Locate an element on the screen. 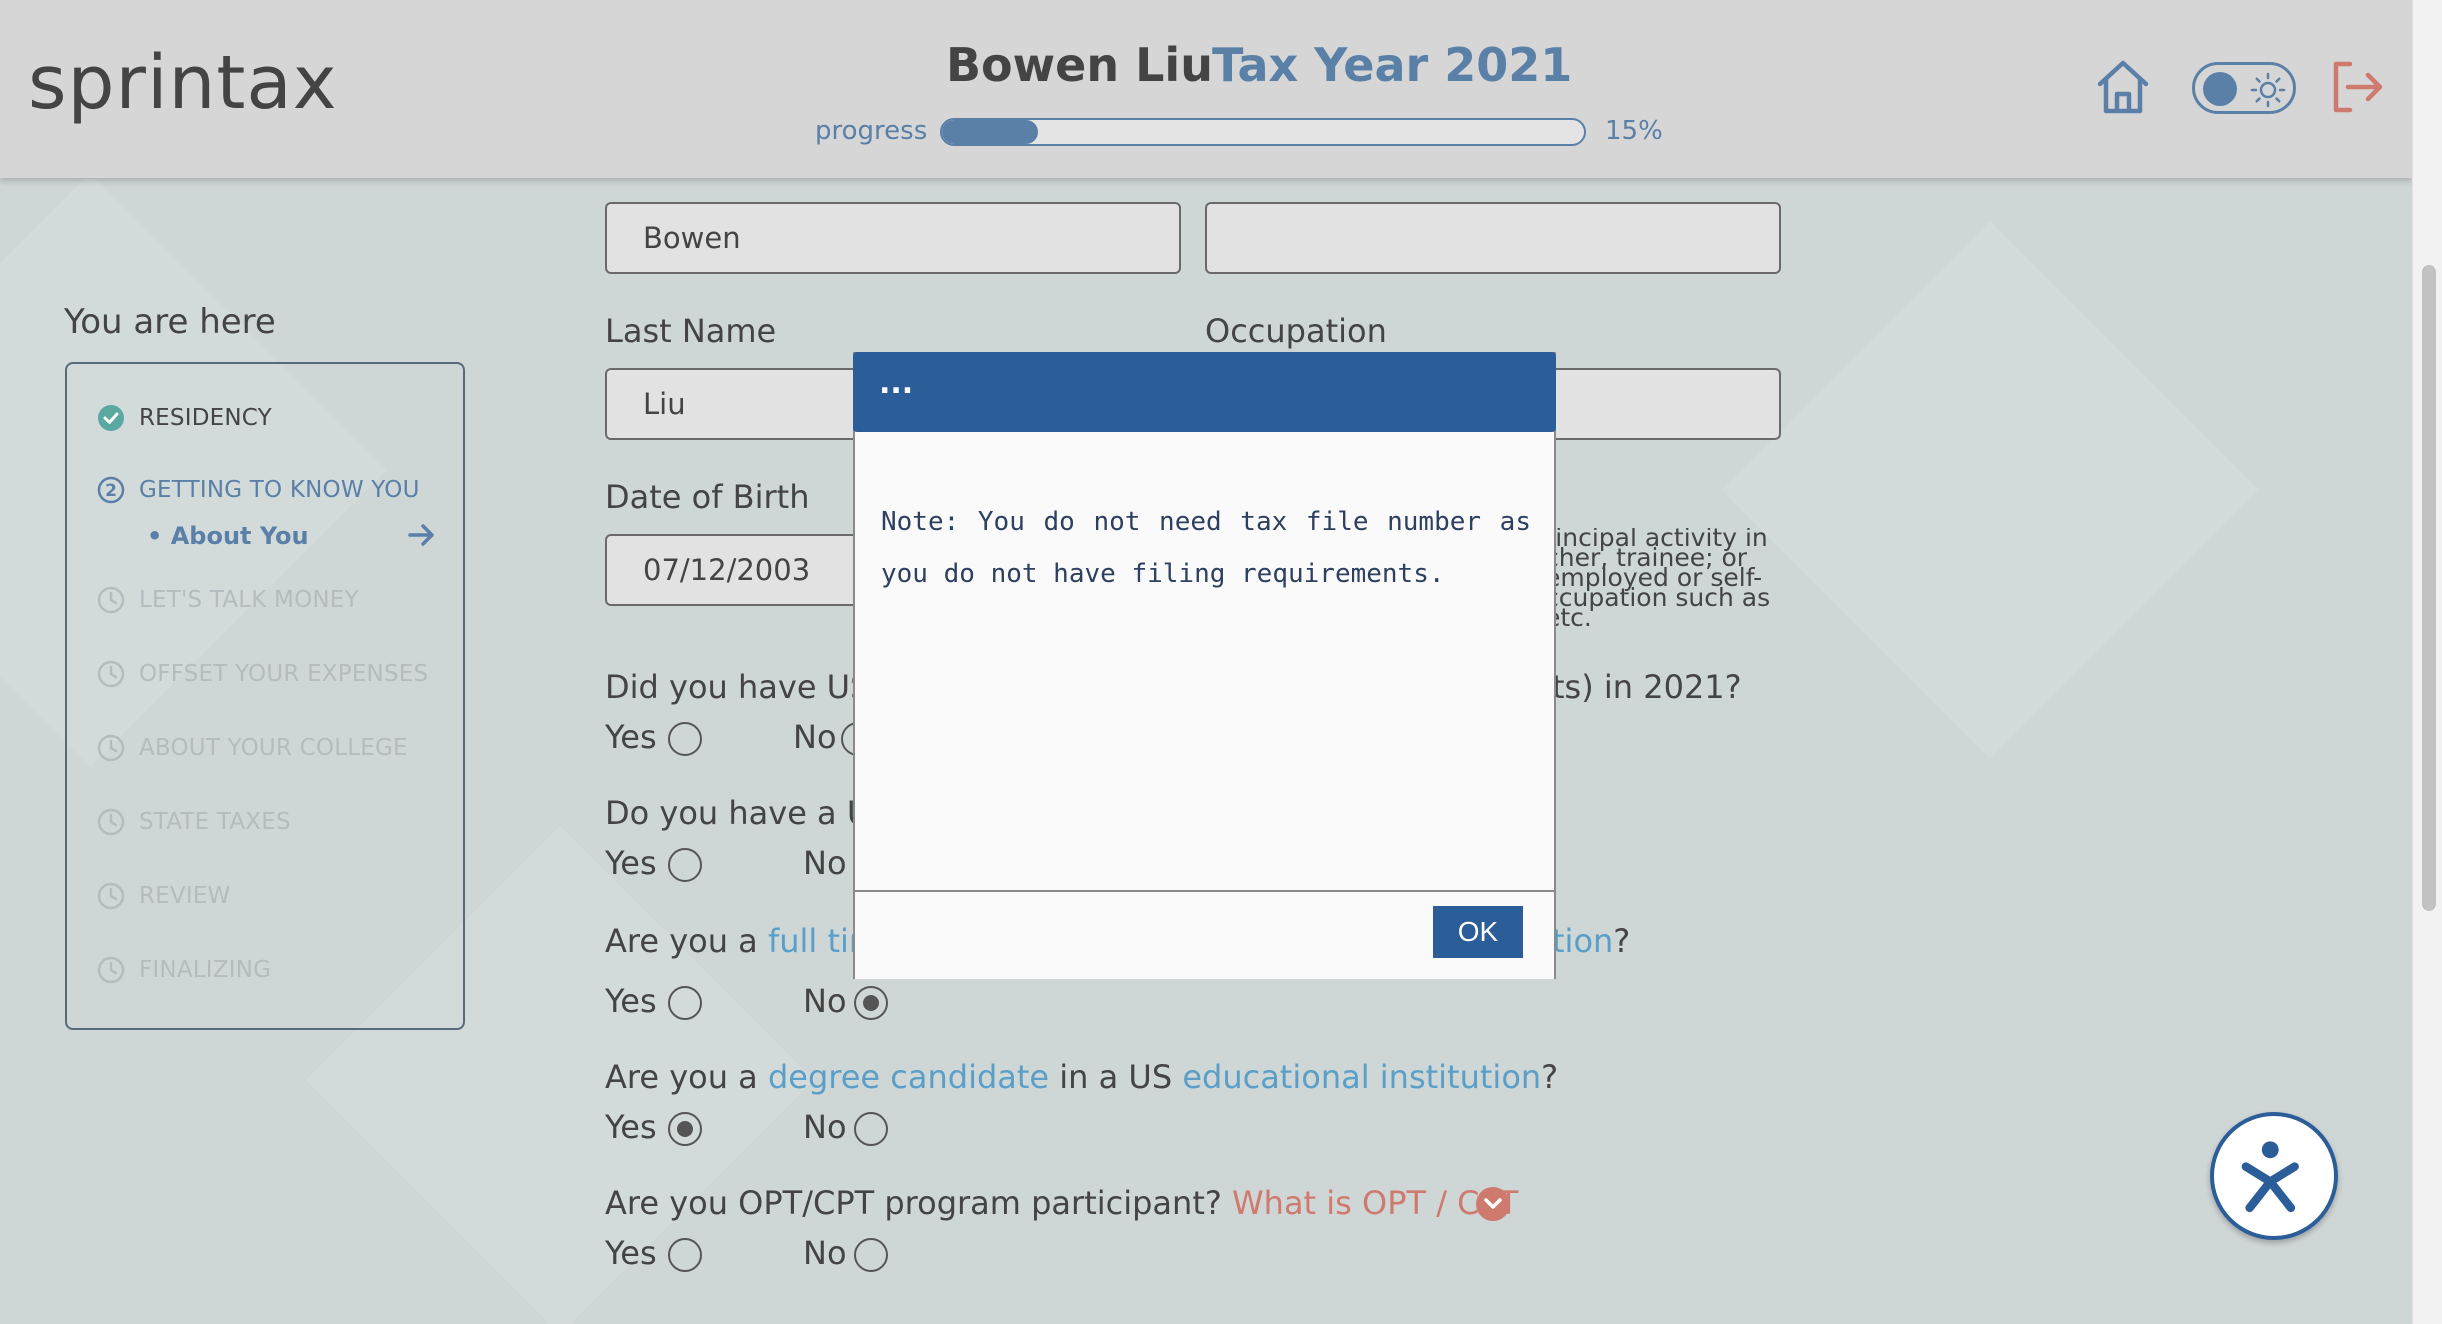  step-state-taxes: STATE TAXES is located at coordinates (194, 822).